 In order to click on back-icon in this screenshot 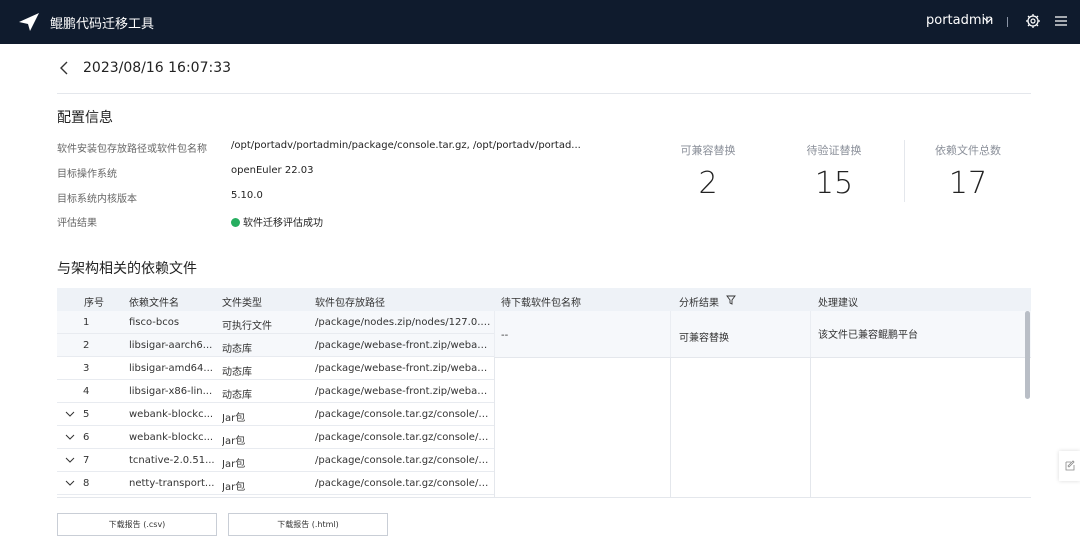, I will do `click(64, 68)`.